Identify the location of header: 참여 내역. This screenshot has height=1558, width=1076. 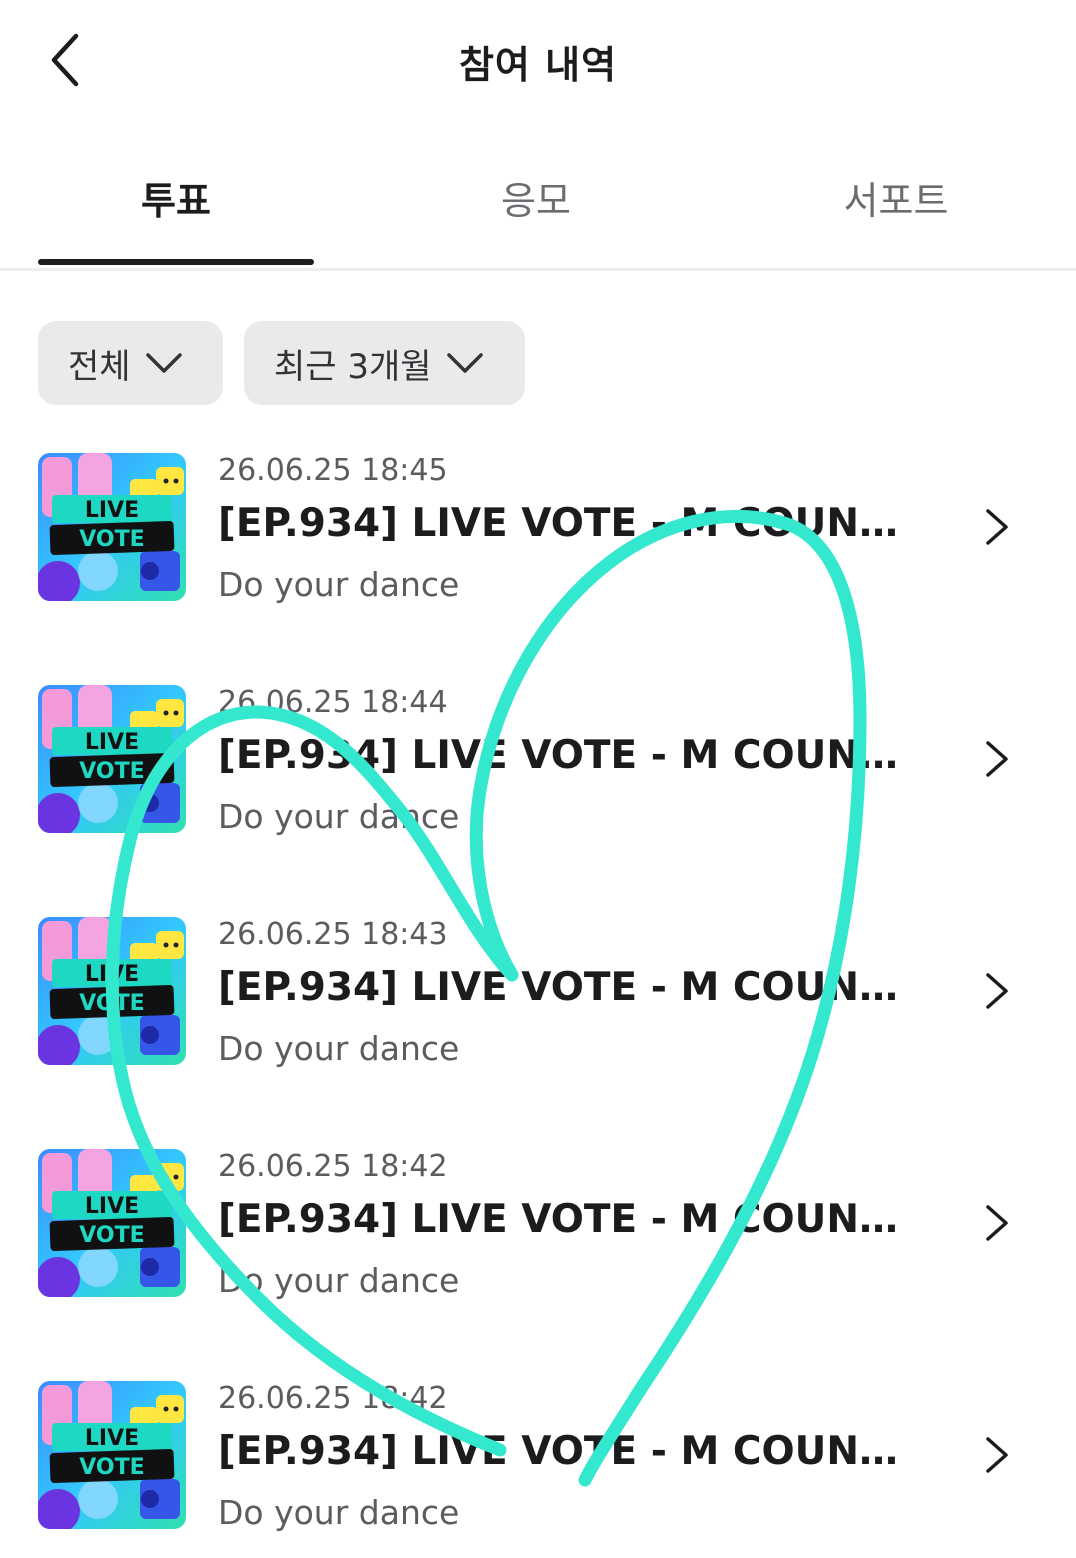
(538, 60).